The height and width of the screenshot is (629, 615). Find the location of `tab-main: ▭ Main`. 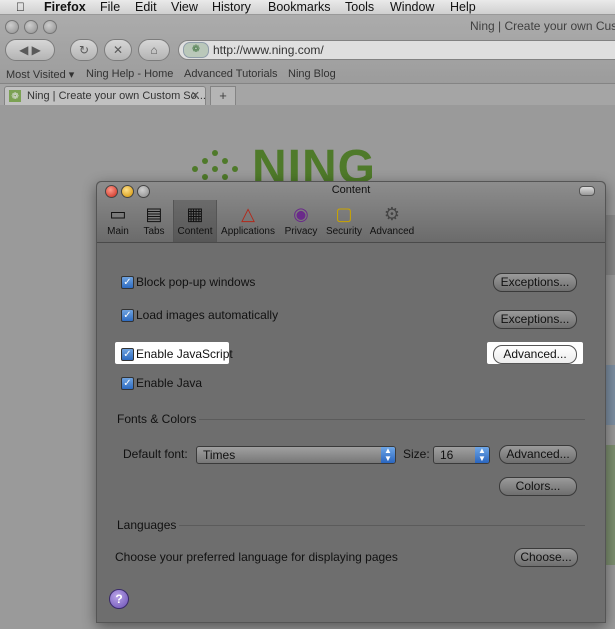

tab-main: ▭ Main is located at coordinates (118, 221).